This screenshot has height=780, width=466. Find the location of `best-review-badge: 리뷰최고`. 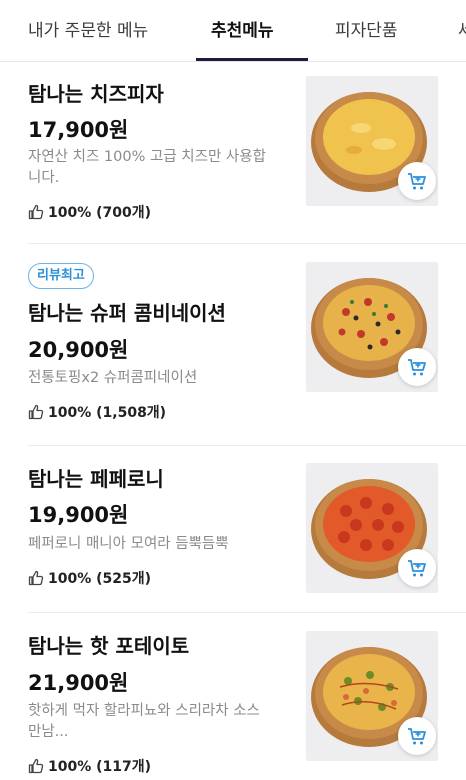

best-review-badge: 리뷰최고 is located at coordinates (61, 276).